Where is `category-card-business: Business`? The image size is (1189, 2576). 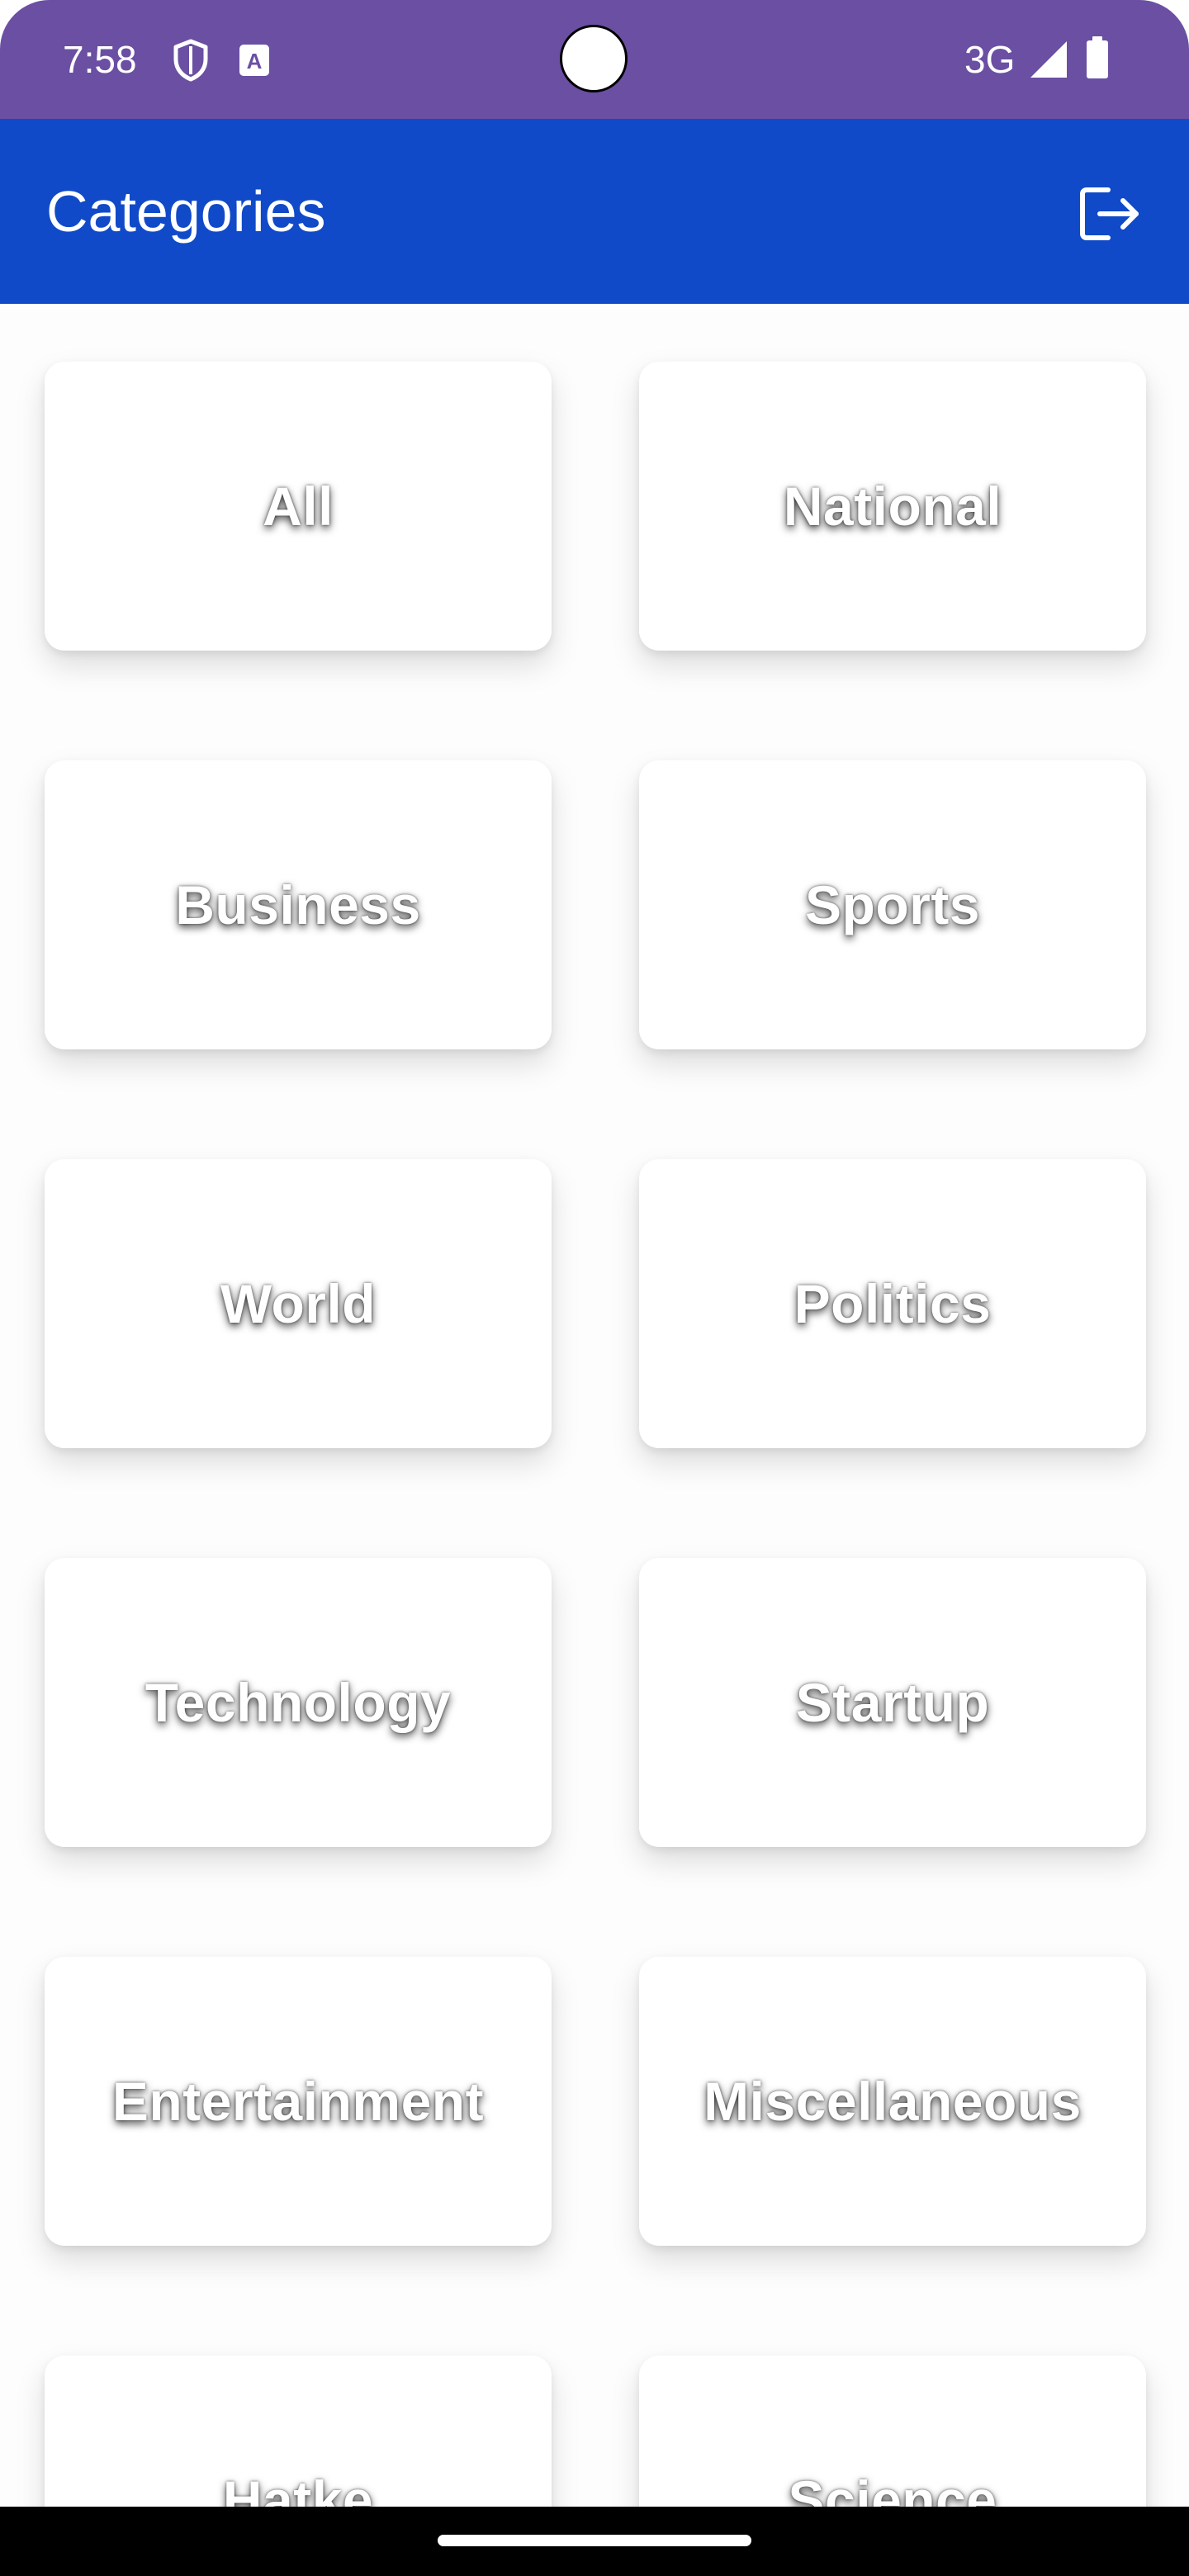
category-card-business: Business is located at coordinates (298, 904).